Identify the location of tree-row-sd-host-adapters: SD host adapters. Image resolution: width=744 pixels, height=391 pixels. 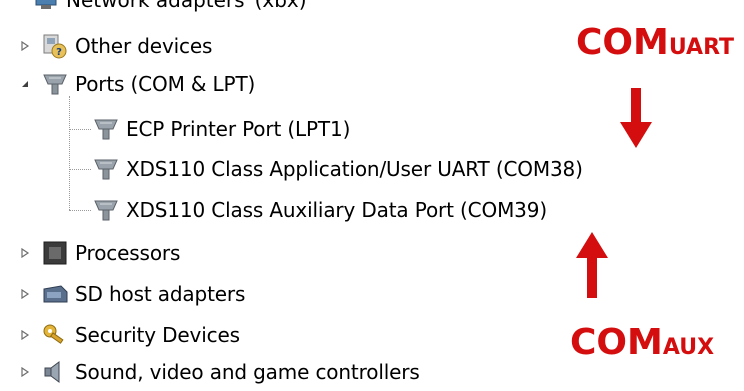
(131, 294).